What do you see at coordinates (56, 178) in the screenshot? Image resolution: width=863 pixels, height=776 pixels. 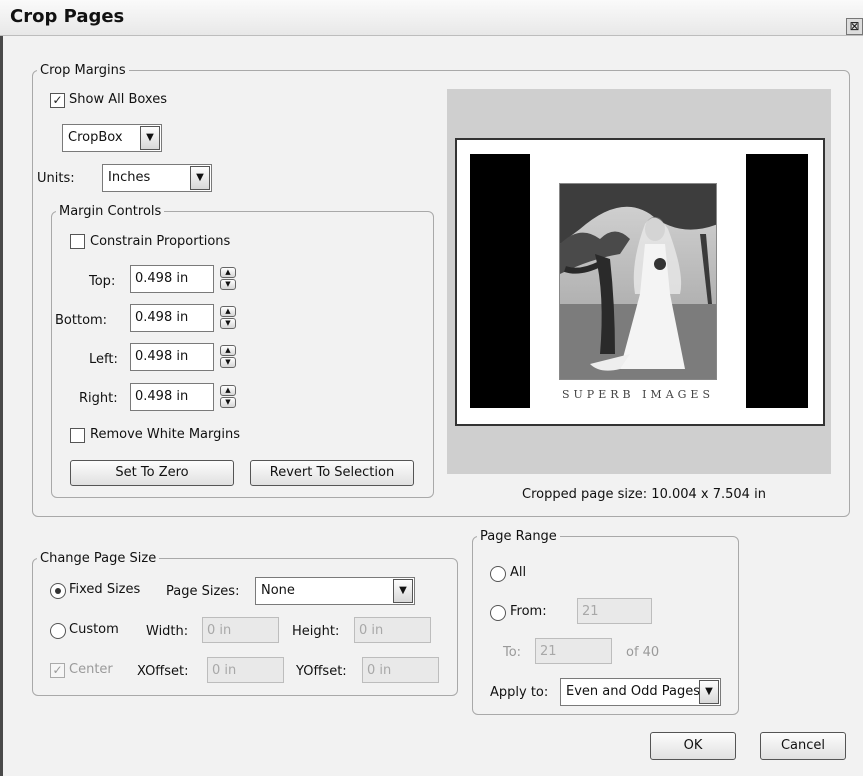 I see `units-label: Units:` at bounding box center [56, 178].